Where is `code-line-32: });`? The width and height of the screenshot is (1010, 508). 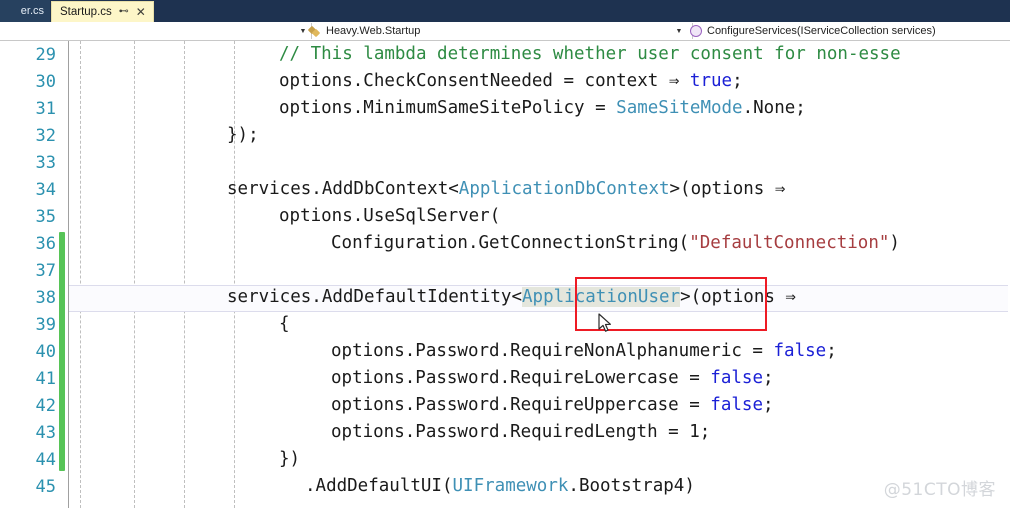
code-line-32: }); is located at coordinates (243, 135).